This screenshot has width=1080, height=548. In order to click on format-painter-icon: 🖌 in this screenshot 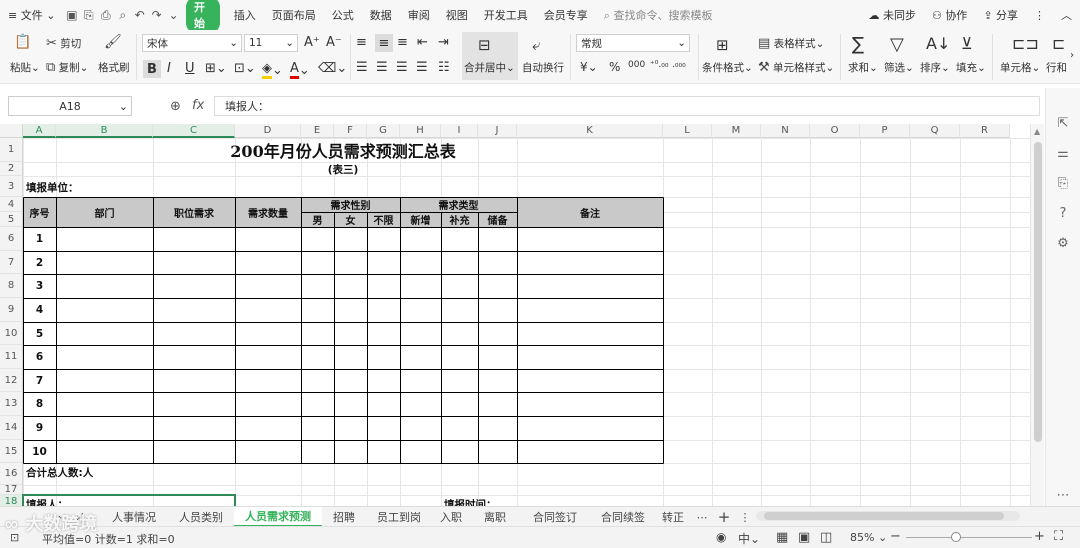, I will do `click(113, 42)`.